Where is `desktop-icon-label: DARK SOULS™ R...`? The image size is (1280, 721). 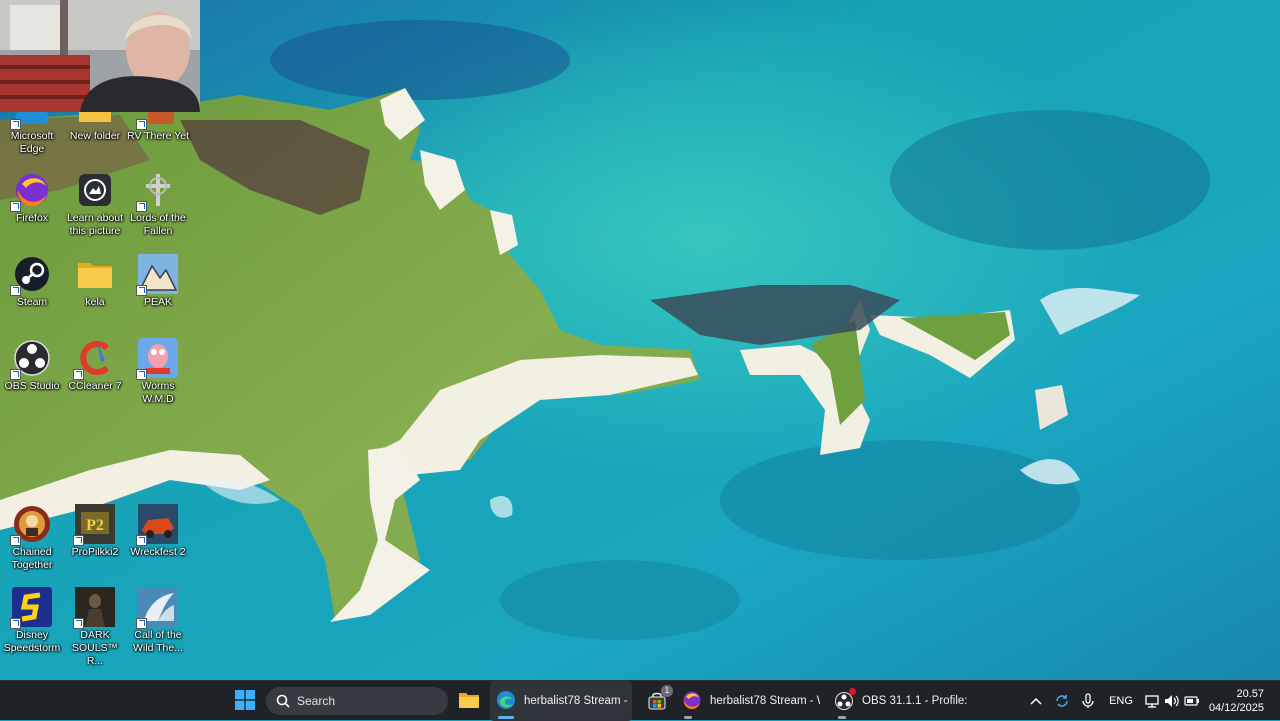
desktop-icon-label: DARK SOULS™ R... is located at coordinates (95, 648).